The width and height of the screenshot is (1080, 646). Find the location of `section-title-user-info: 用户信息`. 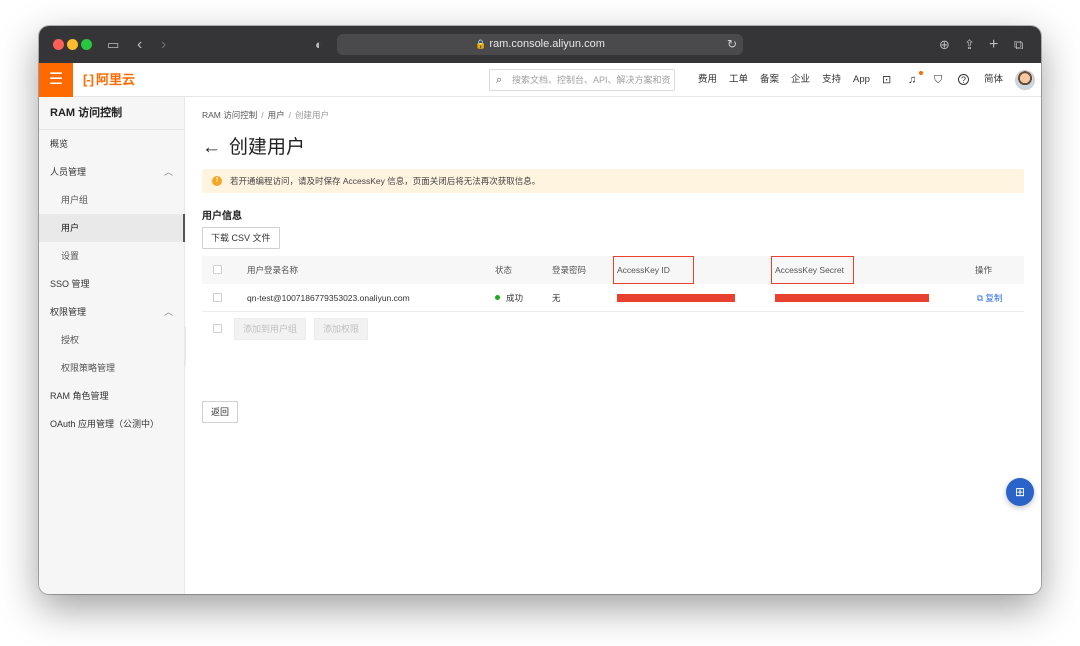

section-title-user-info: 用户信息 is located at coordinates (222, 216).